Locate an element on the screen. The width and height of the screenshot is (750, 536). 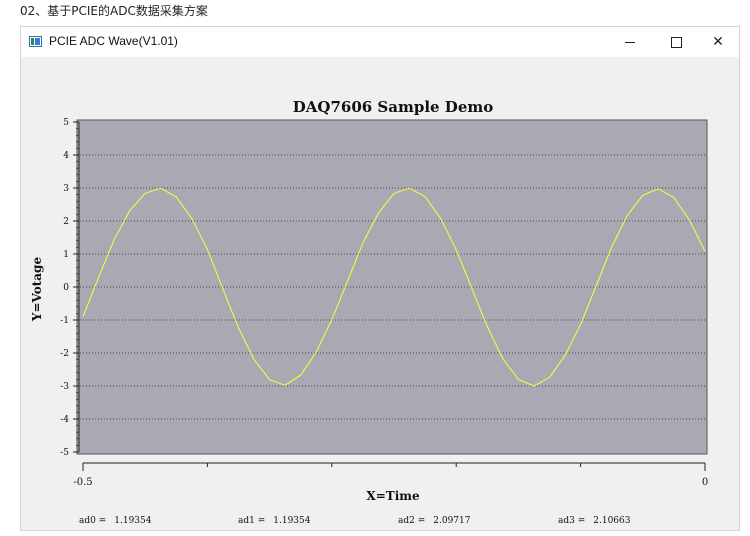
status-ad0: ad0 = 1.19354 is located at coordinates (115, 521).